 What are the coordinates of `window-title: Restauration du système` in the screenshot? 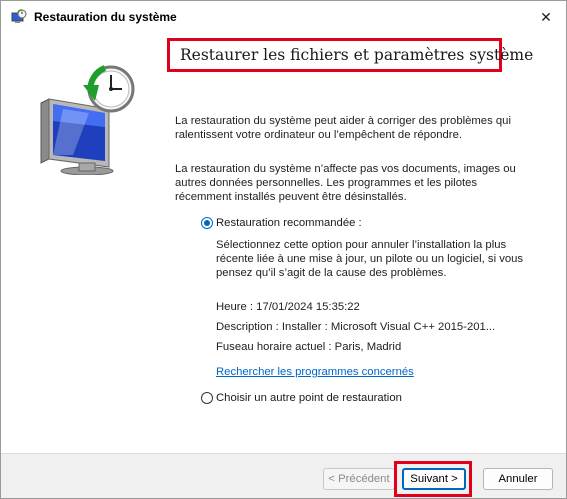 It's located at (105, 17).